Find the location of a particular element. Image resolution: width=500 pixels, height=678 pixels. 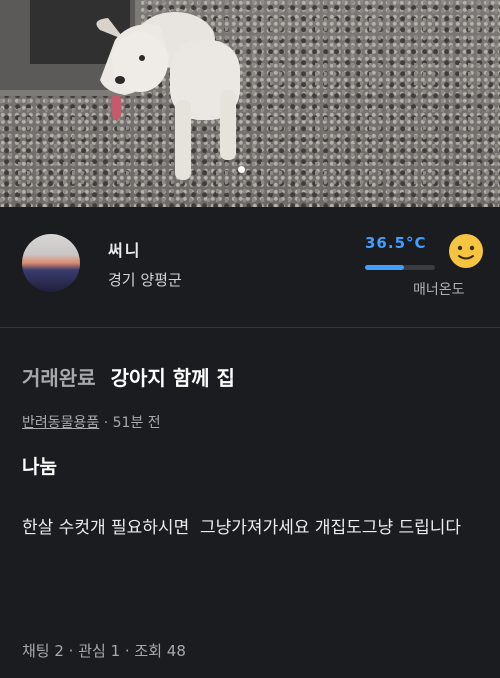

listing-stats: 채팅 2 · 관심 1 · 조회 48 is located at coordinates (104, 651).